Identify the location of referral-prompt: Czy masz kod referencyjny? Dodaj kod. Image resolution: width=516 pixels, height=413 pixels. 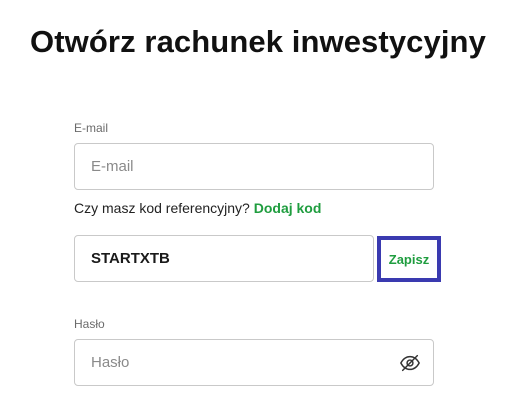
(197, 208).